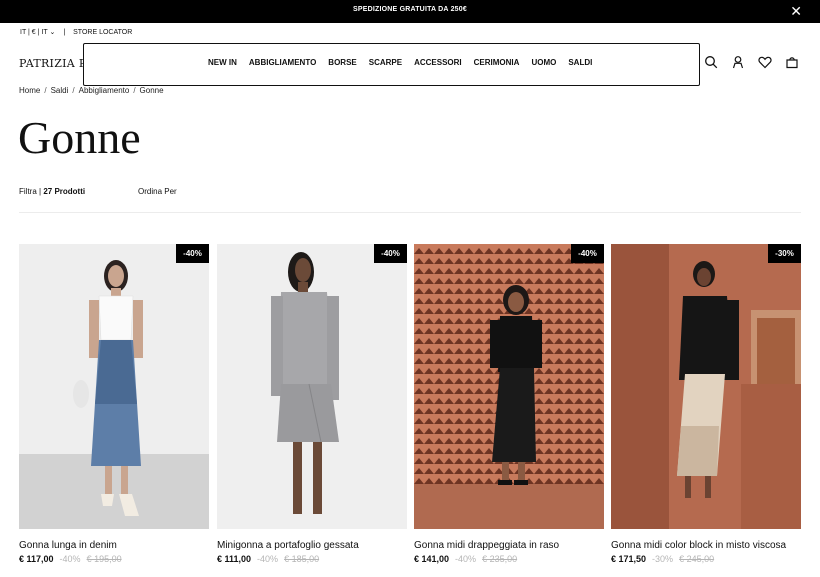  I want to click on store-locator-link: STORE LOCATOR, so click(102, 32).